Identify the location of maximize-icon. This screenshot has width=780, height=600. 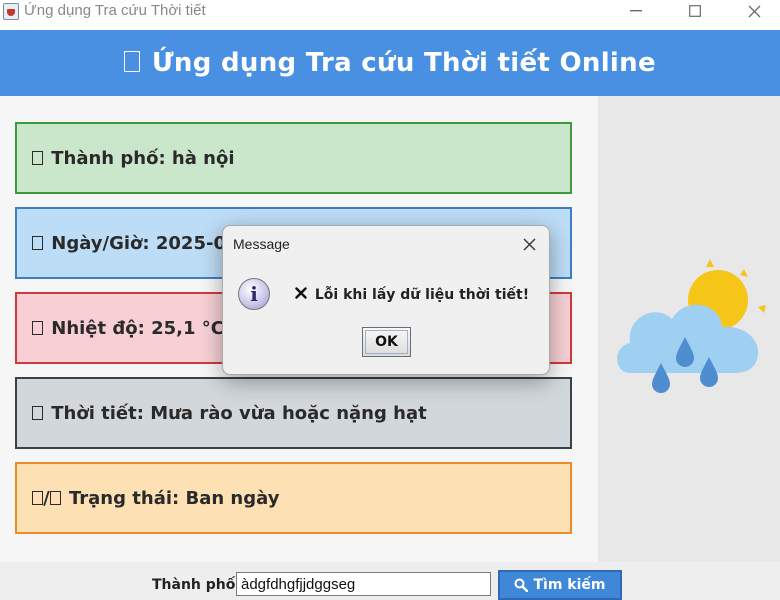
(695, 11).